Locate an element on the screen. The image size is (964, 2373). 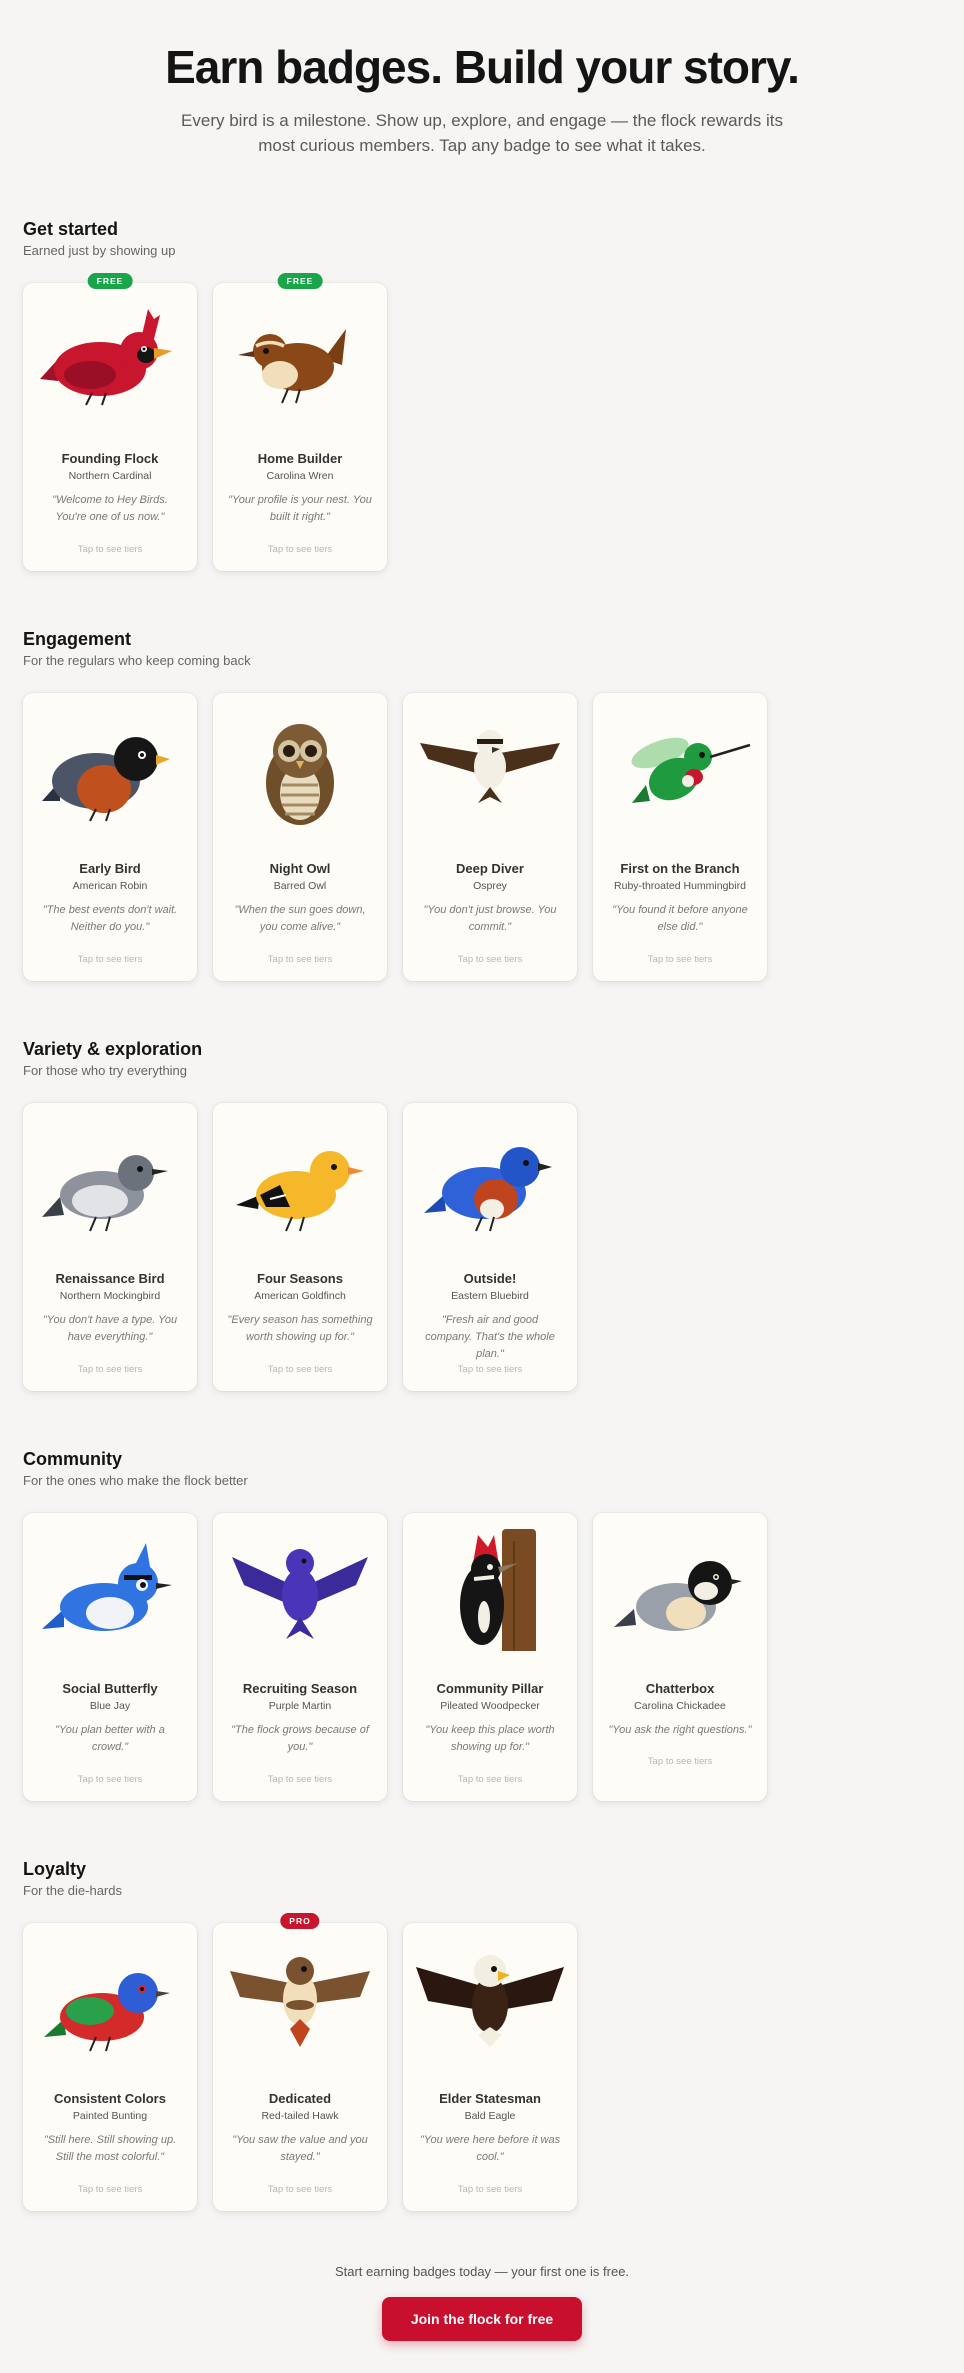
badge-name: Early Bird is located at coordinates (110, 868).